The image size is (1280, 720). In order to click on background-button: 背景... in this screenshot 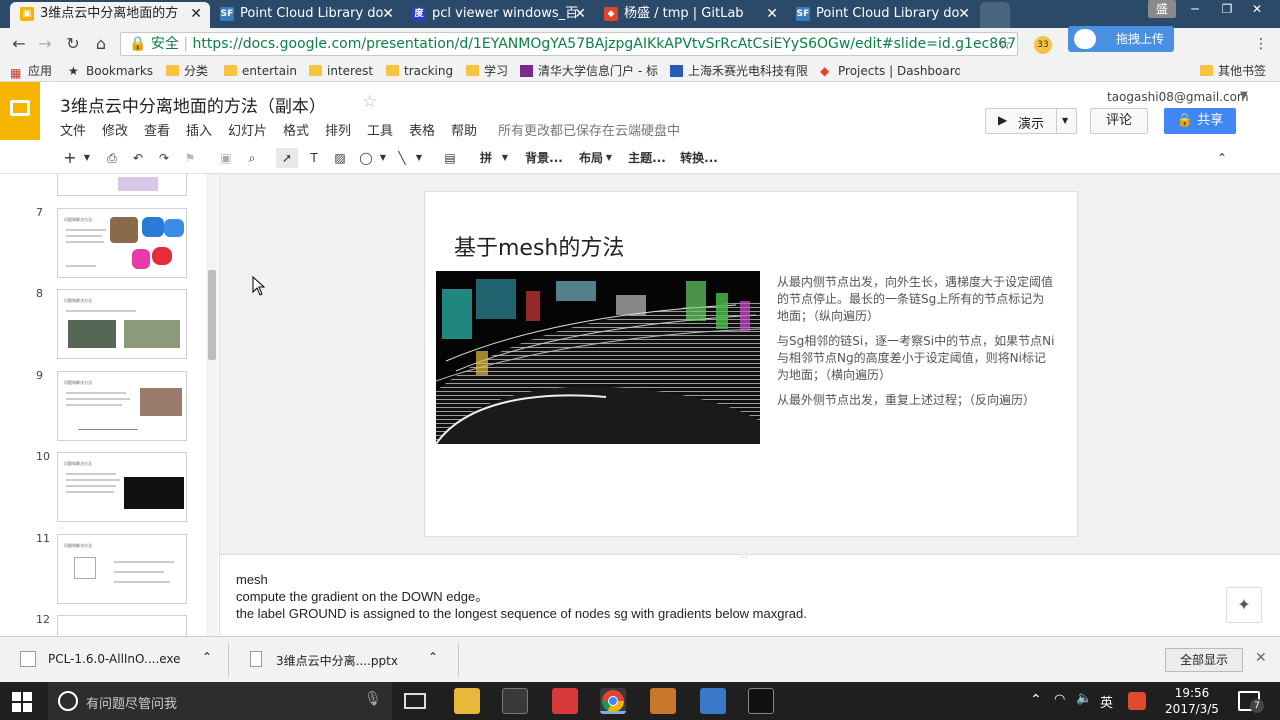, I will do `click(544, 158)`.